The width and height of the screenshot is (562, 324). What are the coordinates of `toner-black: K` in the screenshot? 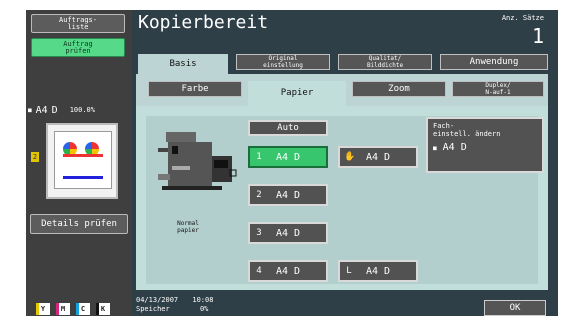 It's located at (103, 309).